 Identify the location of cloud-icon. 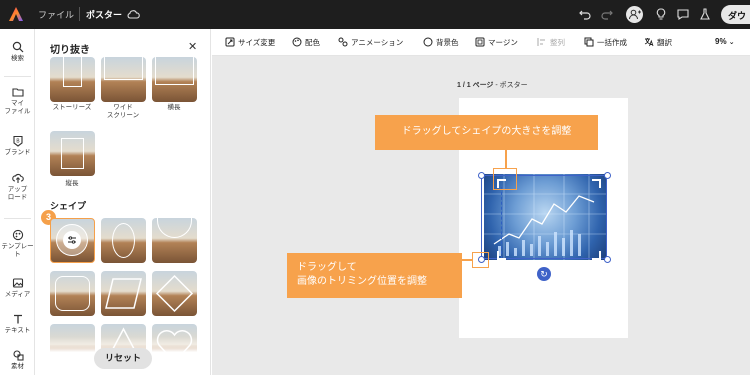
(133, 14).